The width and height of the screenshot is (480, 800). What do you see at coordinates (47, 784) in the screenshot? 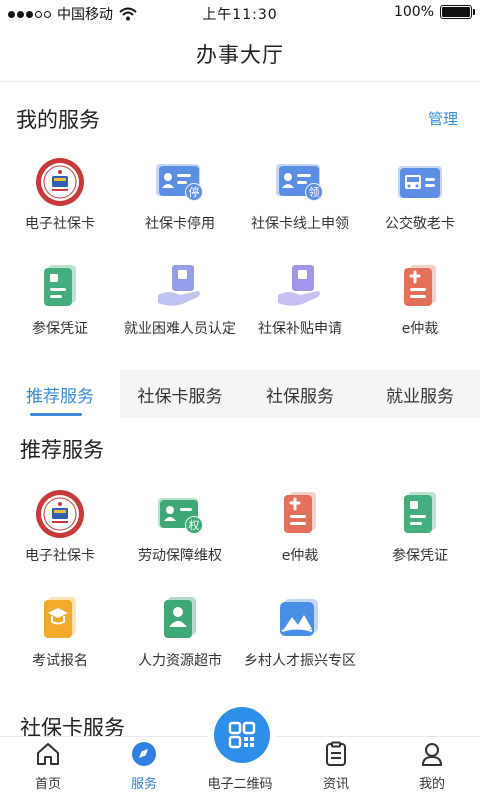
I see `nav-home-label: 首页` at bounding box center [47, 784].